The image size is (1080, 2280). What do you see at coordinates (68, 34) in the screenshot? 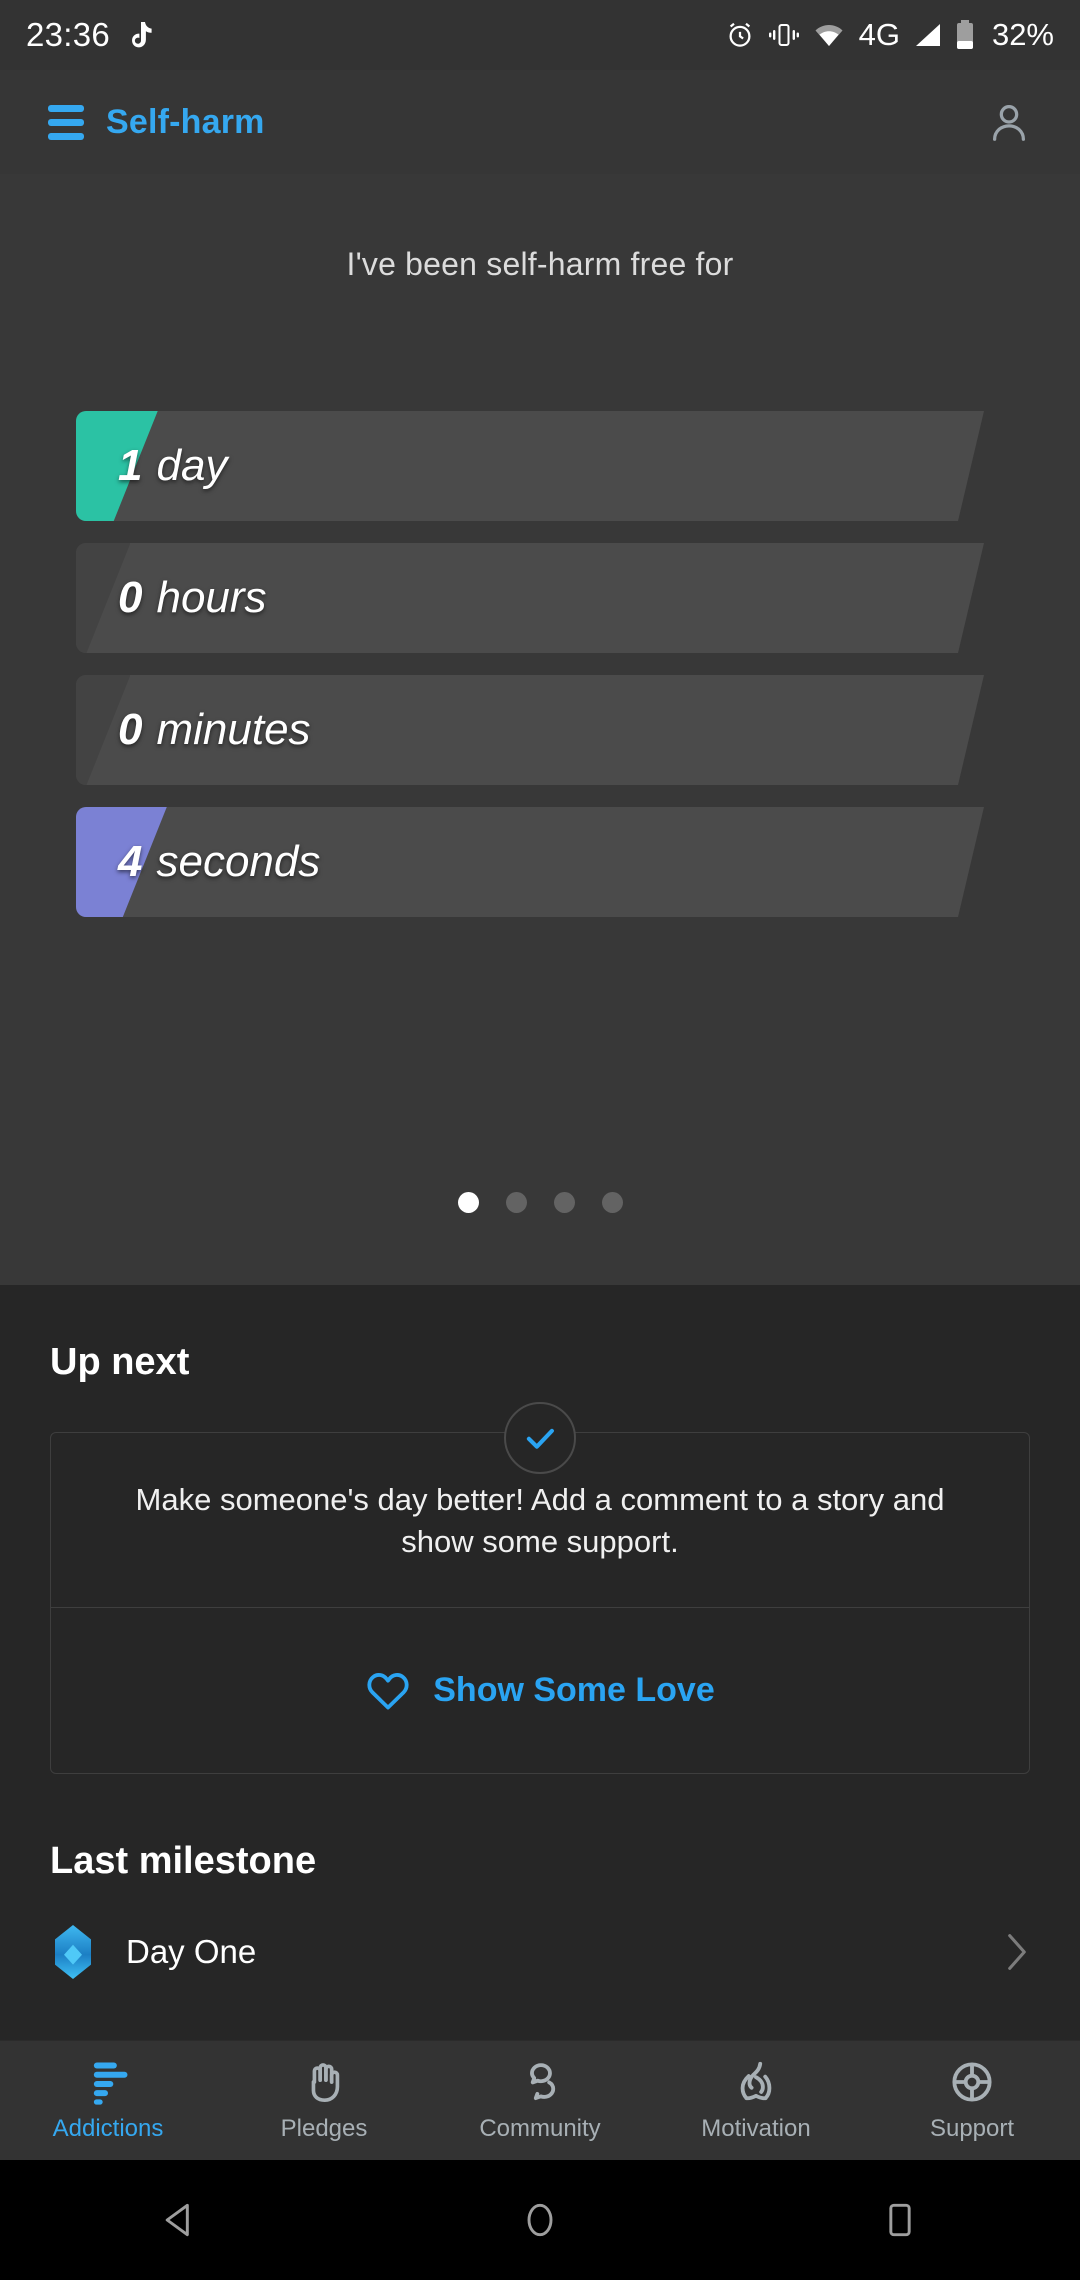
I see `status-bar-clock: 23:36` at bounding box center [68, 34].